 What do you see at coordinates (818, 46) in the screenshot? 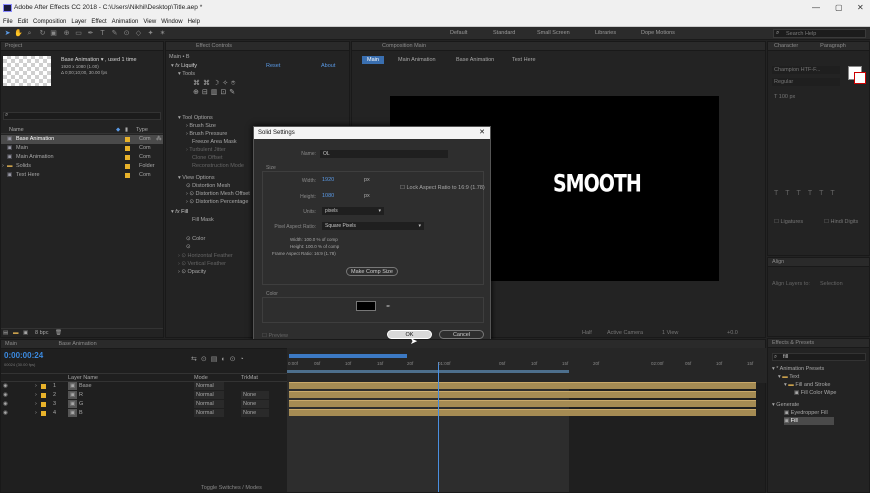
I see `character-tab: Character Paragraph` at bounding box center [818, 46].